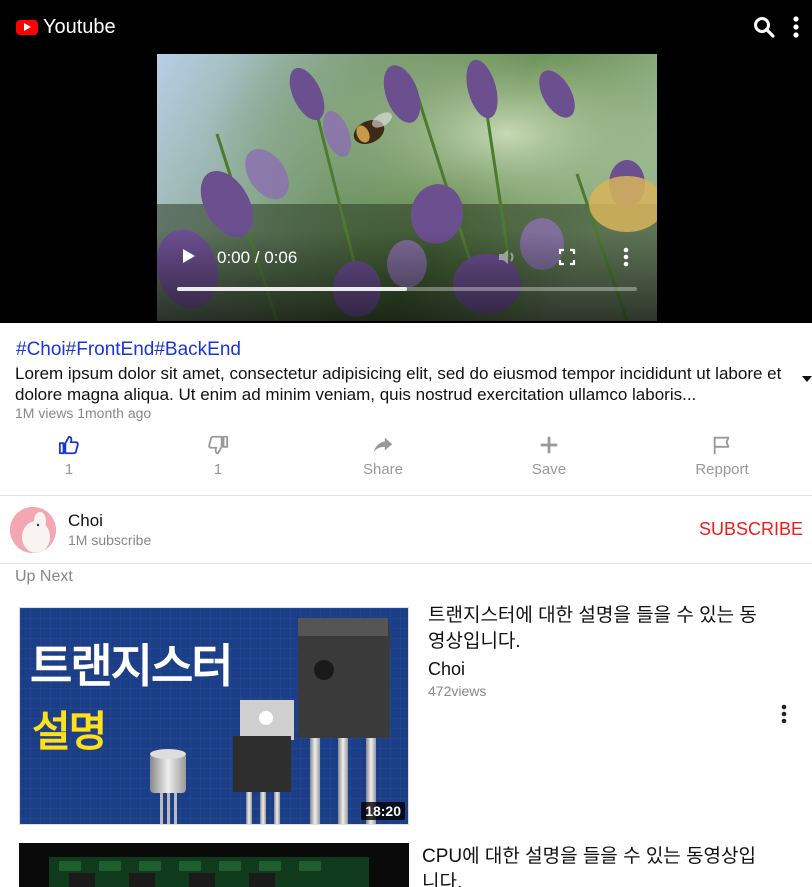 This screenshot has width=812, height=887. I want to click on channel-name: Choi, so click(85, 521).